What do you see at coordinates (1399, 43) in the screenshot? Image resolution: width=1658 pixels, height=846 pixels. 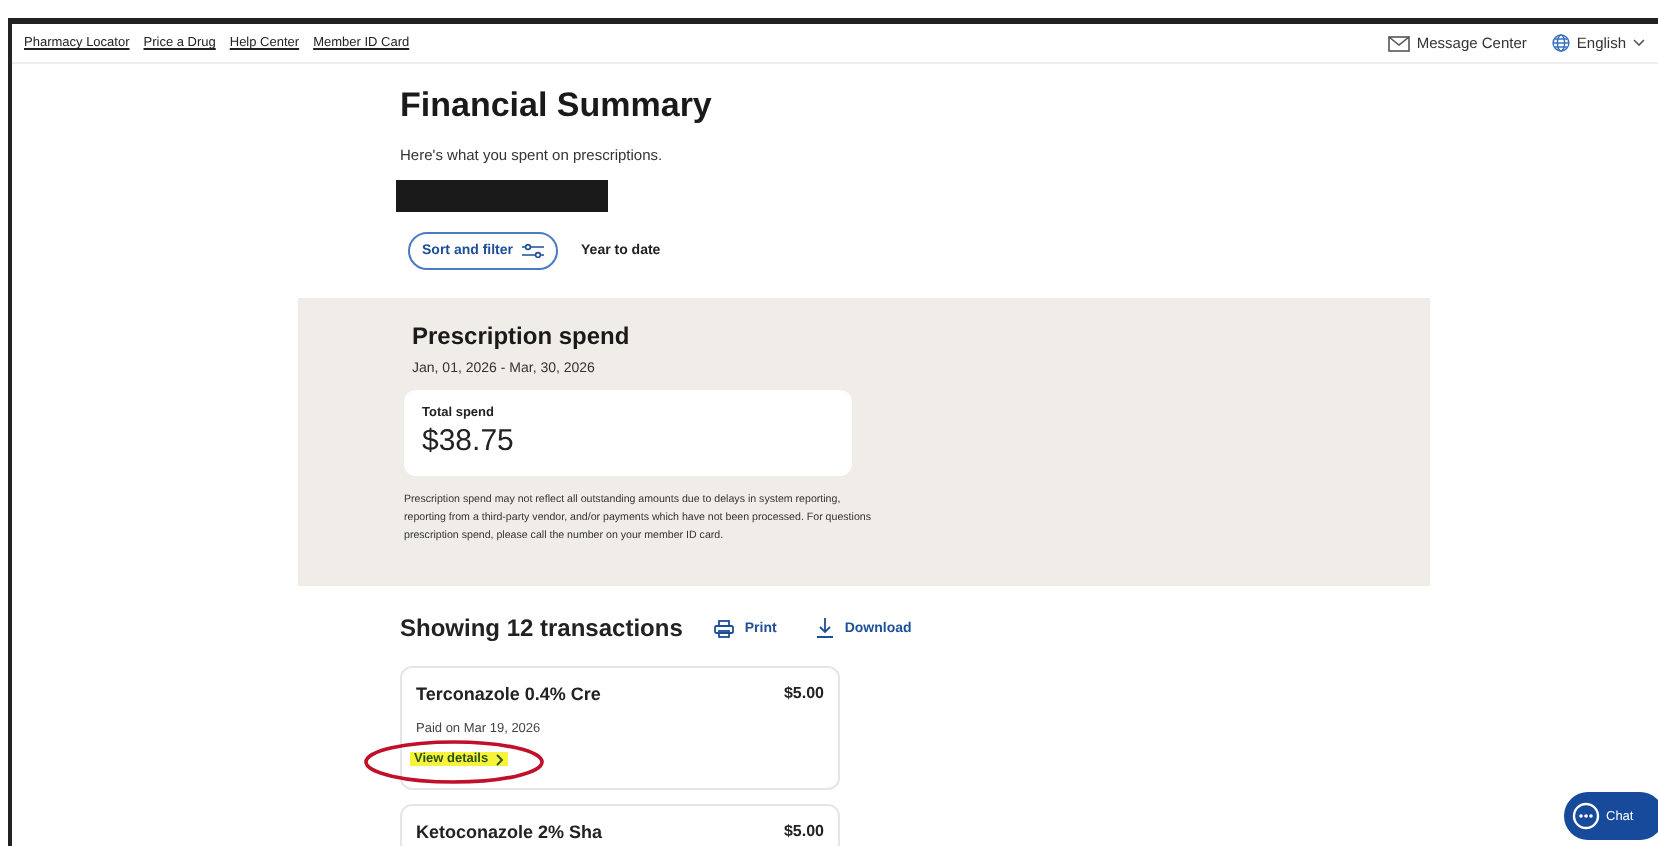 I see `envelope-icon` at bounding box center [1399, 43].